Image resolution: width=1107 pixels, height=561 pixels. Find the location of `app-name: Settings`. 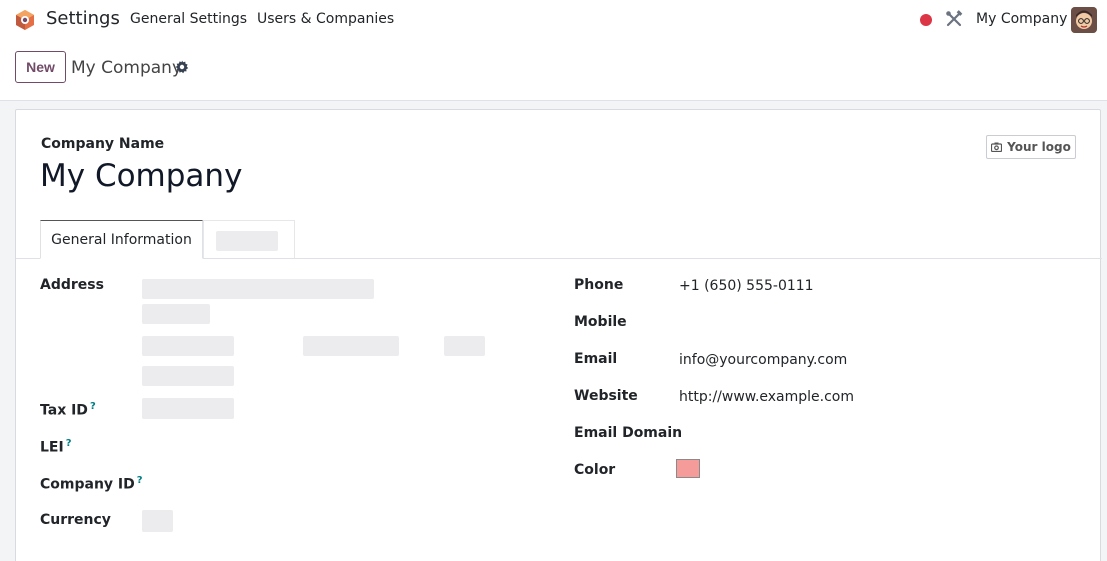

app-name: Settings is located at coordinates (83, 18).